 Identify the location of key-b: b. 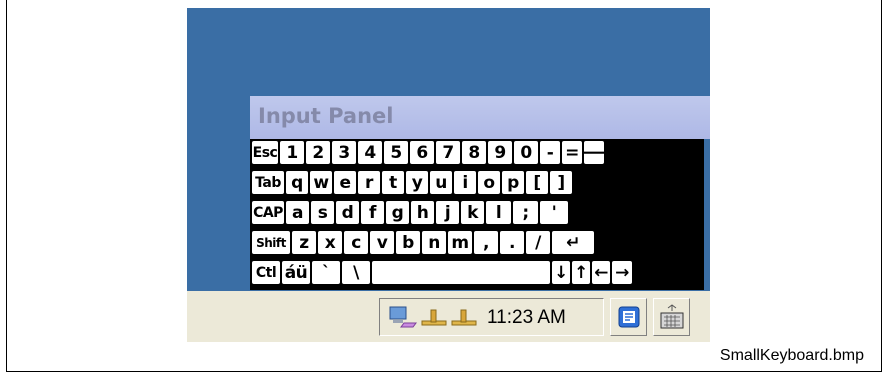
(408, 242).